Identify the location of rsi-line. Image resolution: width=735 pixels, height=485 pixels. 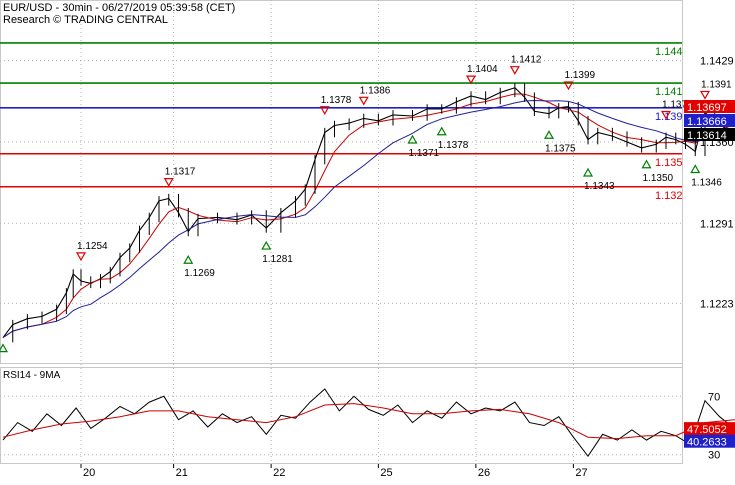
(368, 423).